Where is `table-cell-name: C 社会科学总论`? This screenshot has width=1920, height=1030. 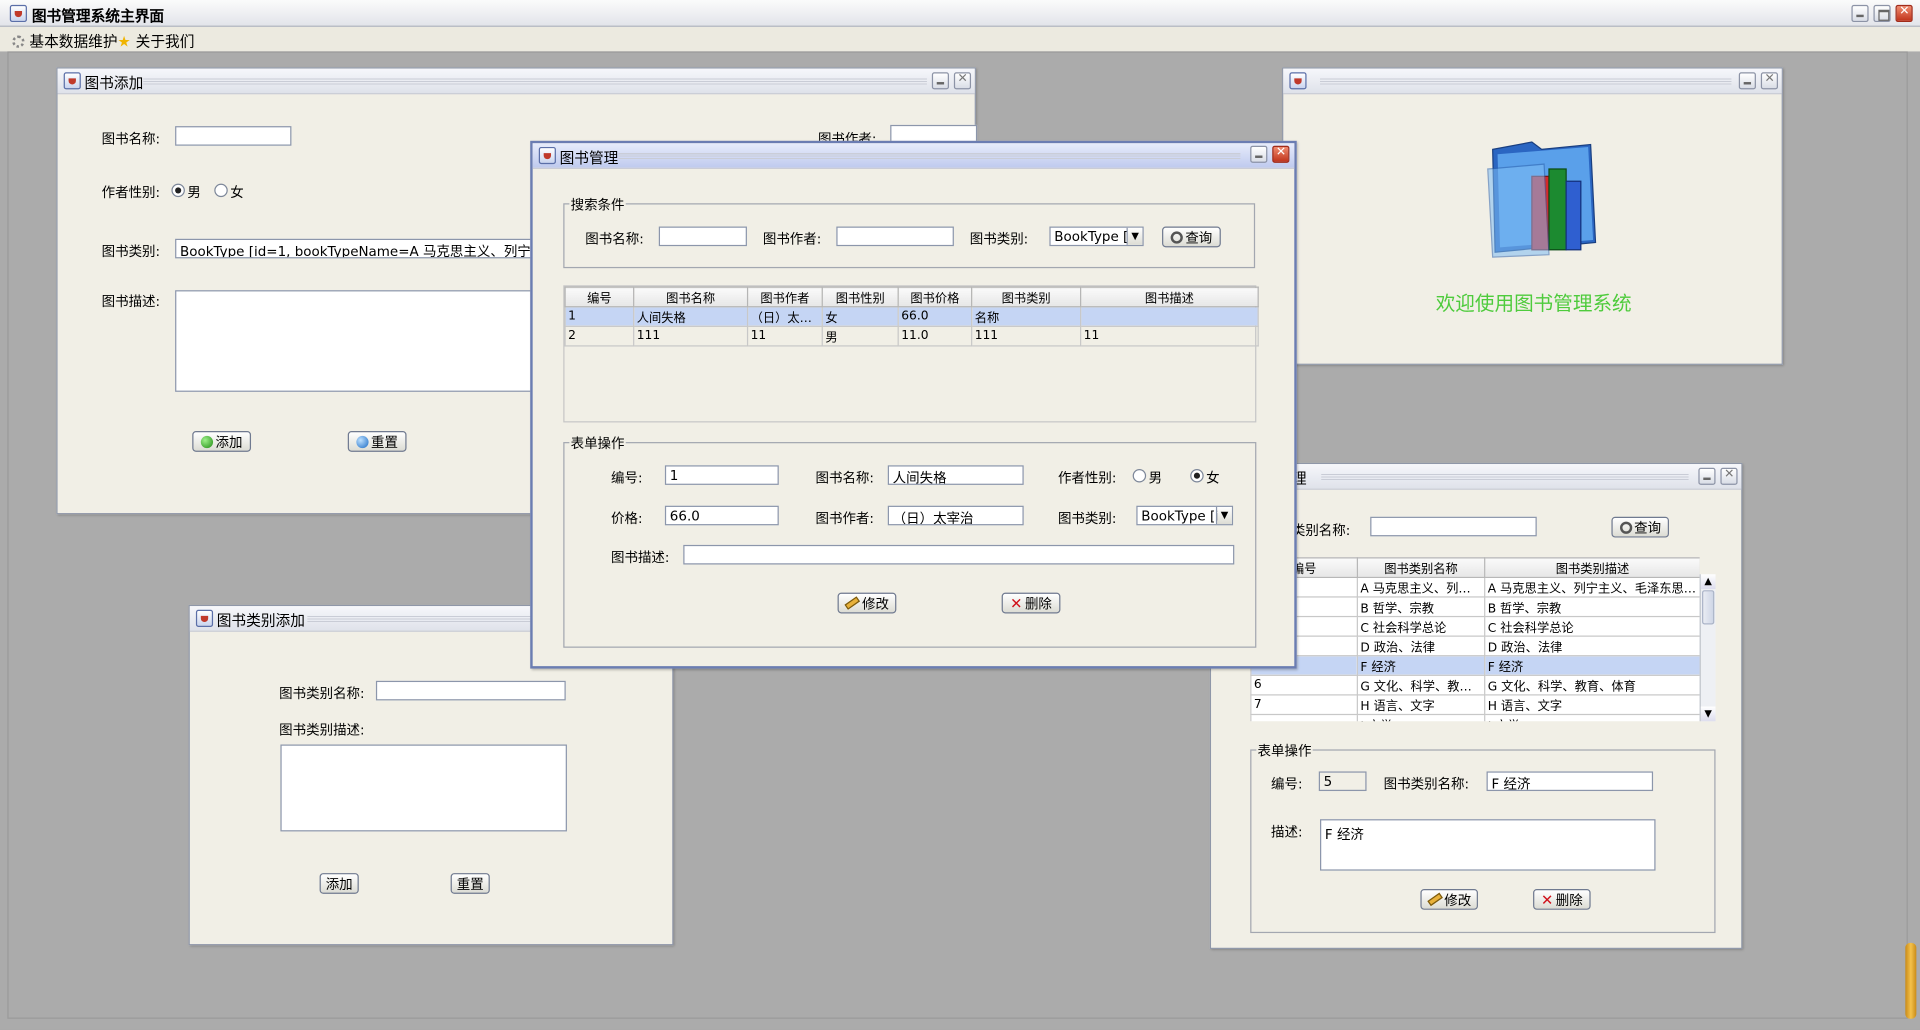
table-cell-name: C 社会科学总论 is located at coordinates (1421, 626).